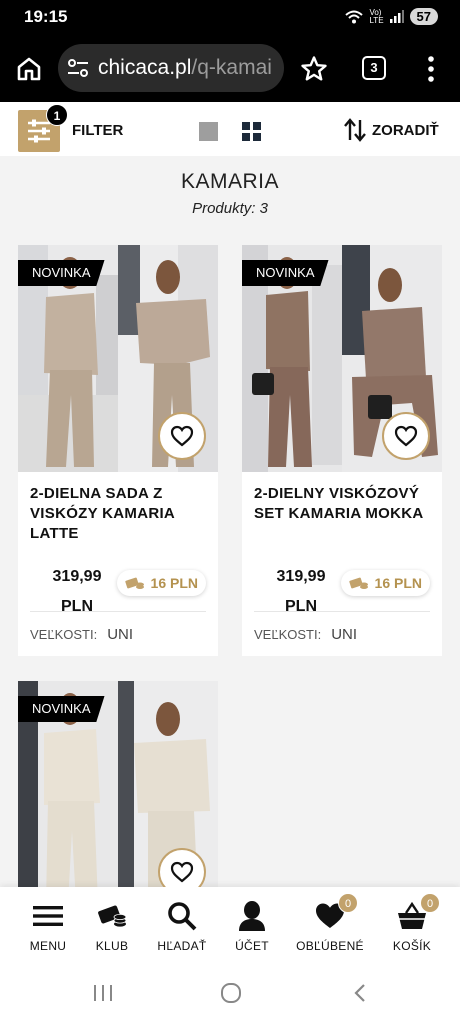 The width and height of the screenshot is (460, 1022). What do you see at coordinates (412, 946) in the screenshot?
I see `nav-cart-label: KOŠÍK` at bounding box center [412, 946].